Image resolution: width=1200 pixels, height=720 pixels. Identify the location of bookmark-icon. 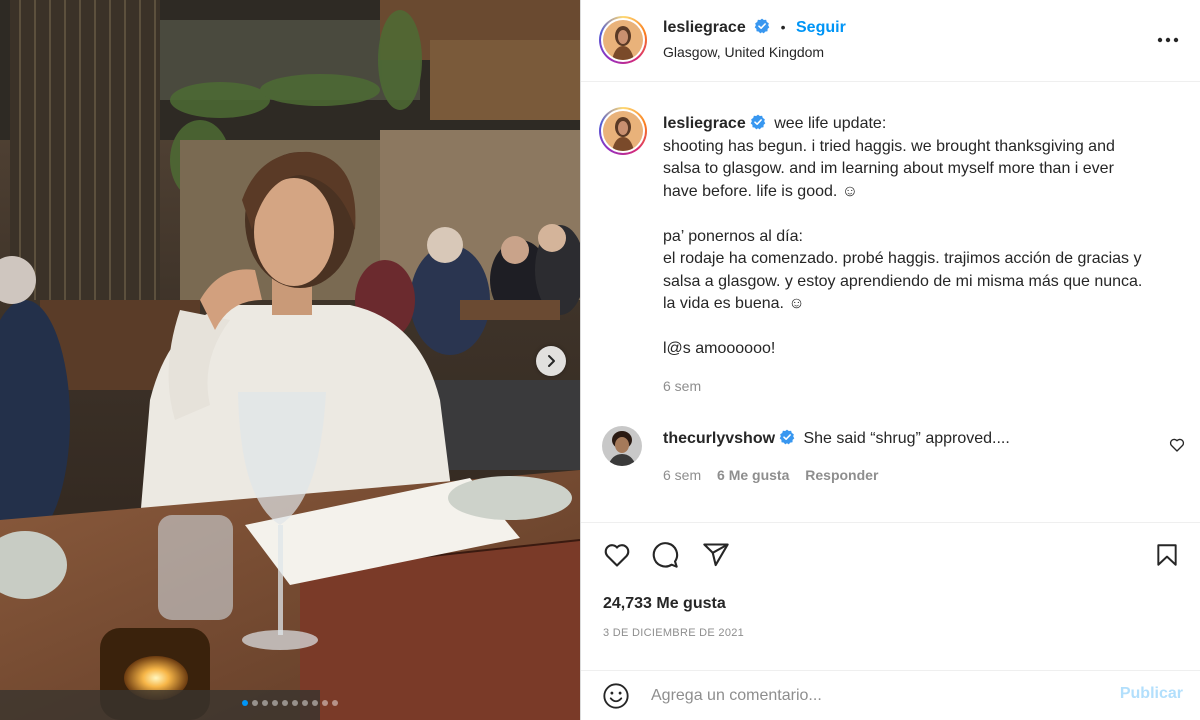
(1167, 555).